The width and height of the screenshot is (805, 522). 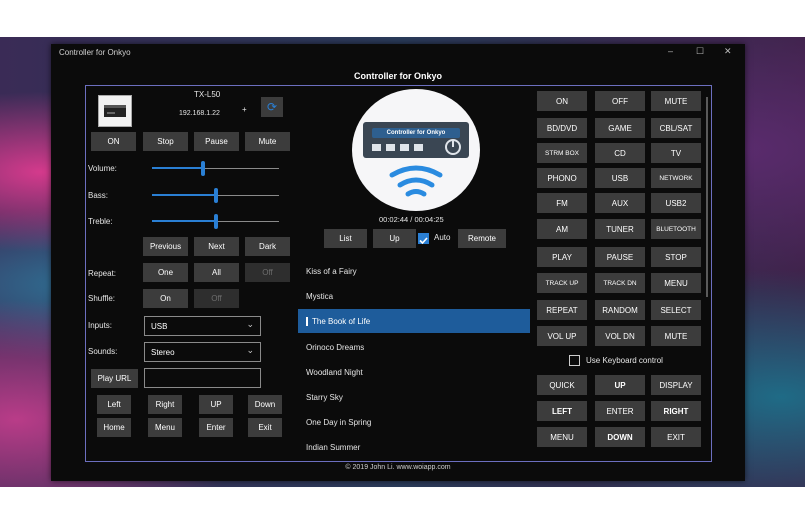 I want to click on remote-track-up-button: TRACK UP, so click(x=562, y=283).